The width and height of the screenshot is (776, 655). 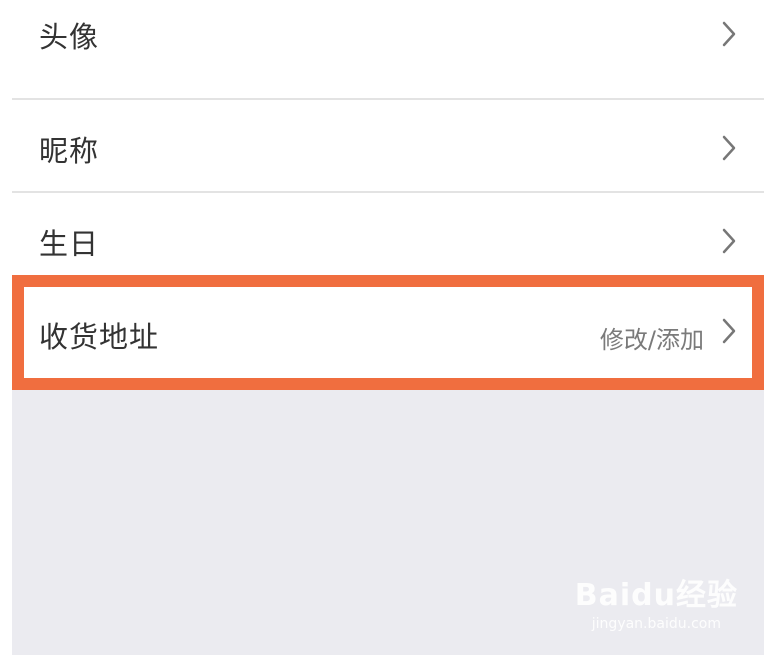 What do you see at coordinates (388, 234) in the screenshot?
I see `row-birthday: 生日` at bounding box center [388, 234].